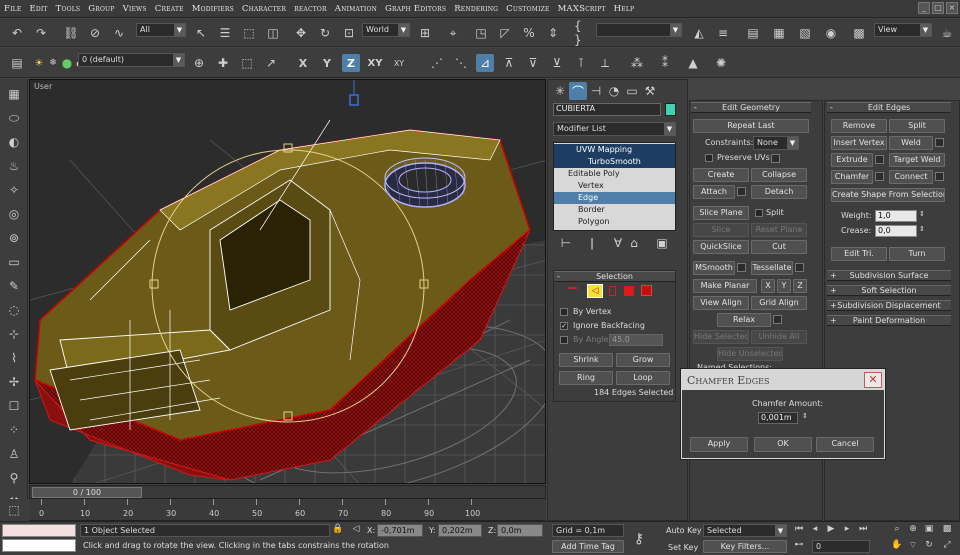 This screenshot has width=960, height=555. What do you see at coordinates (911, 177) in the screenshot?
I see `connect-button: Connect` at bounding box center [911, 177].